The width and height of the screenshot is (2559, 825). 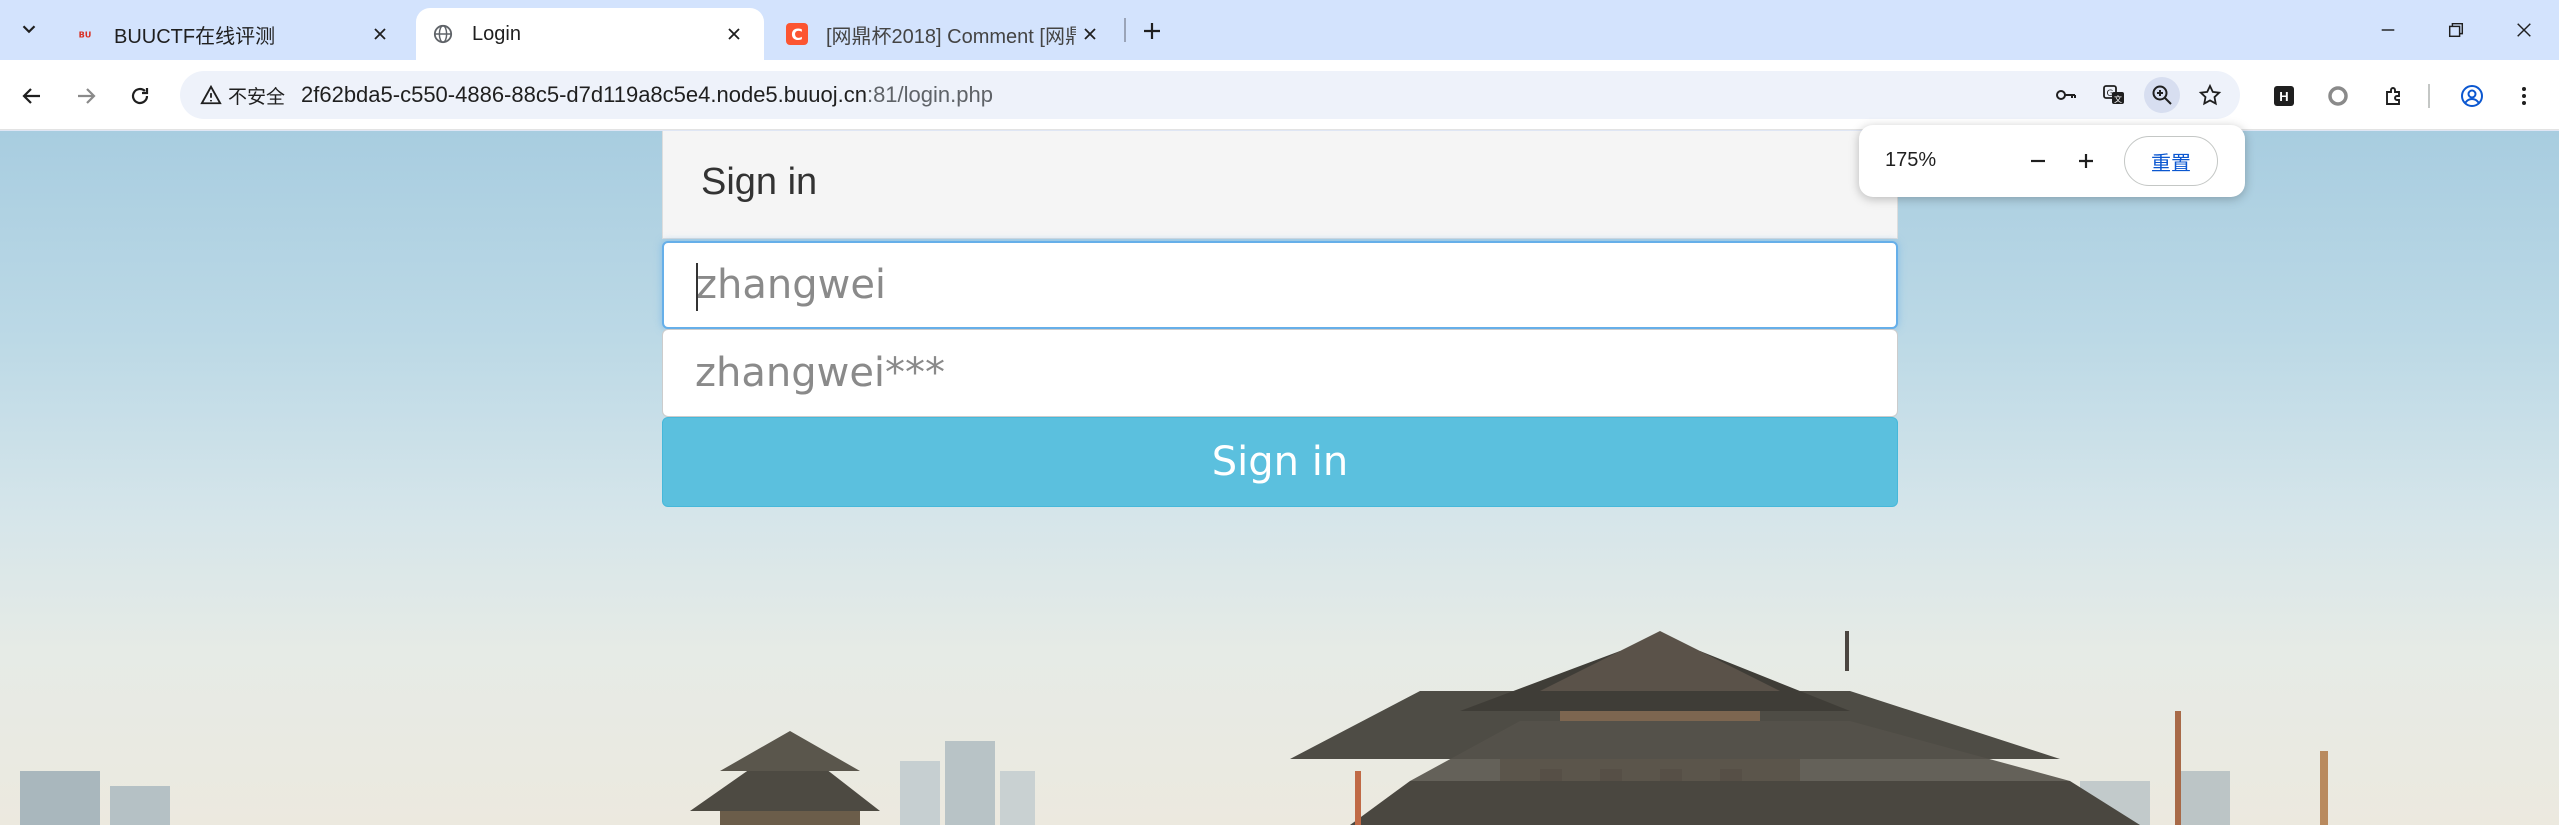 I want to click on minimize-icon, so click(x=2388, y=30).